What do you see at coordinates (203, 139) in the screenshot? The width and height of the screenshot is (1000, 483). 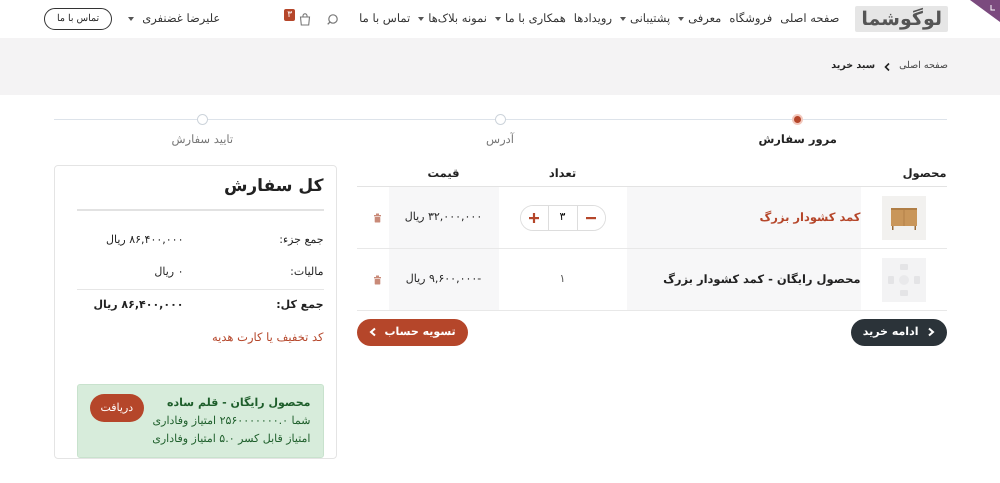 I see `step-label: تایید سفارش` at bounding box center [203, 139].